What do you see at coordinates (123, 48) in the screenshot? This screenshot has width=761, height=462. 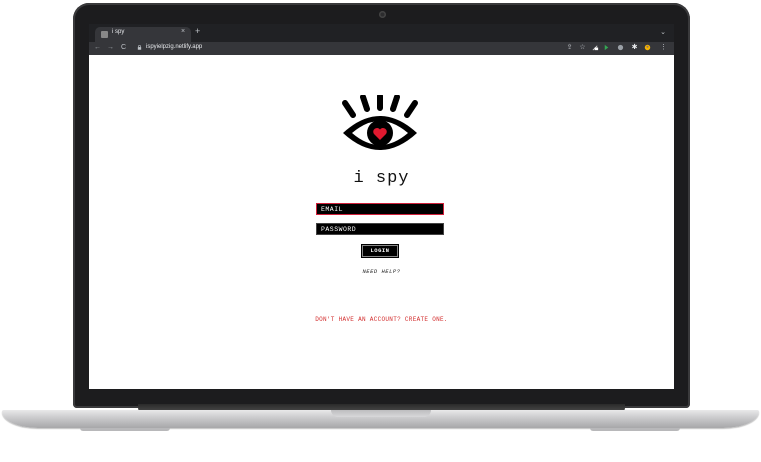 I see `reload-icon: C` at bounding box center [123, 48].